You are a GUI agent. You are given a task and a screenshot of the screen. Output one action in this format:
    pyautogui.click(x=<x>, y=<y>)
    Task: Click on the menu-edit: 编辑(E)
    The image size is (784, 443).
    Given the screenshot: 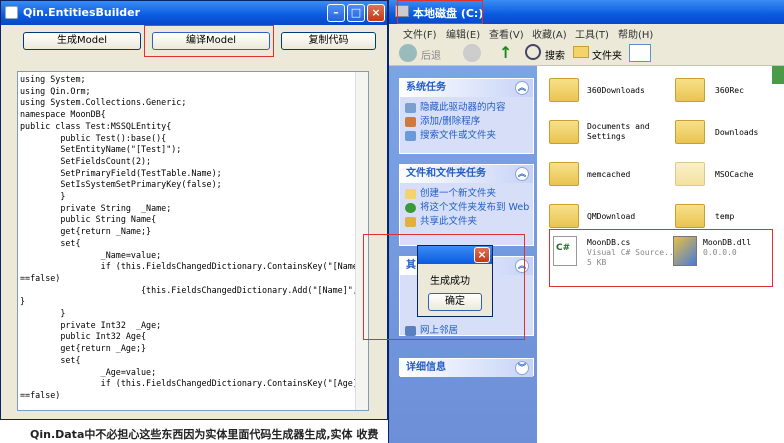 What is the action you would take?
    pyautogui.click(x=463, y=33)
    